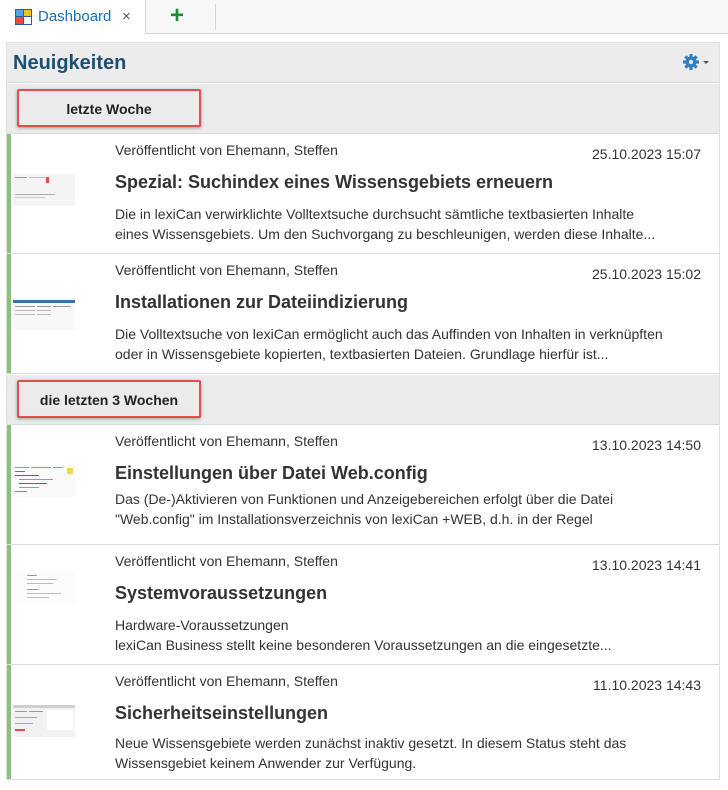 This screenshot has width=728, height=790. What do you see at coordinates (177, 16) in the screenshot?
I see `add-tab-button: +` at bounding box center [177, 16].